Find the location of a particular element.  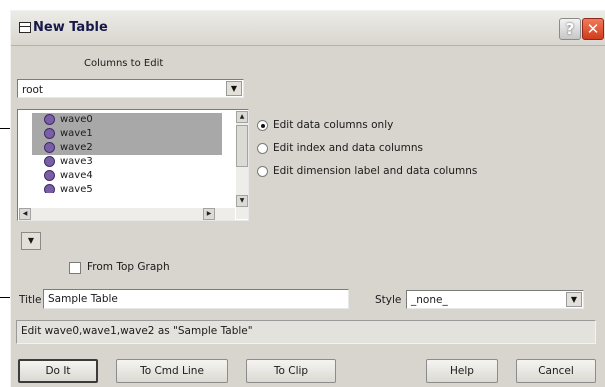

help-button: Help is located at coordinates (462, 371).